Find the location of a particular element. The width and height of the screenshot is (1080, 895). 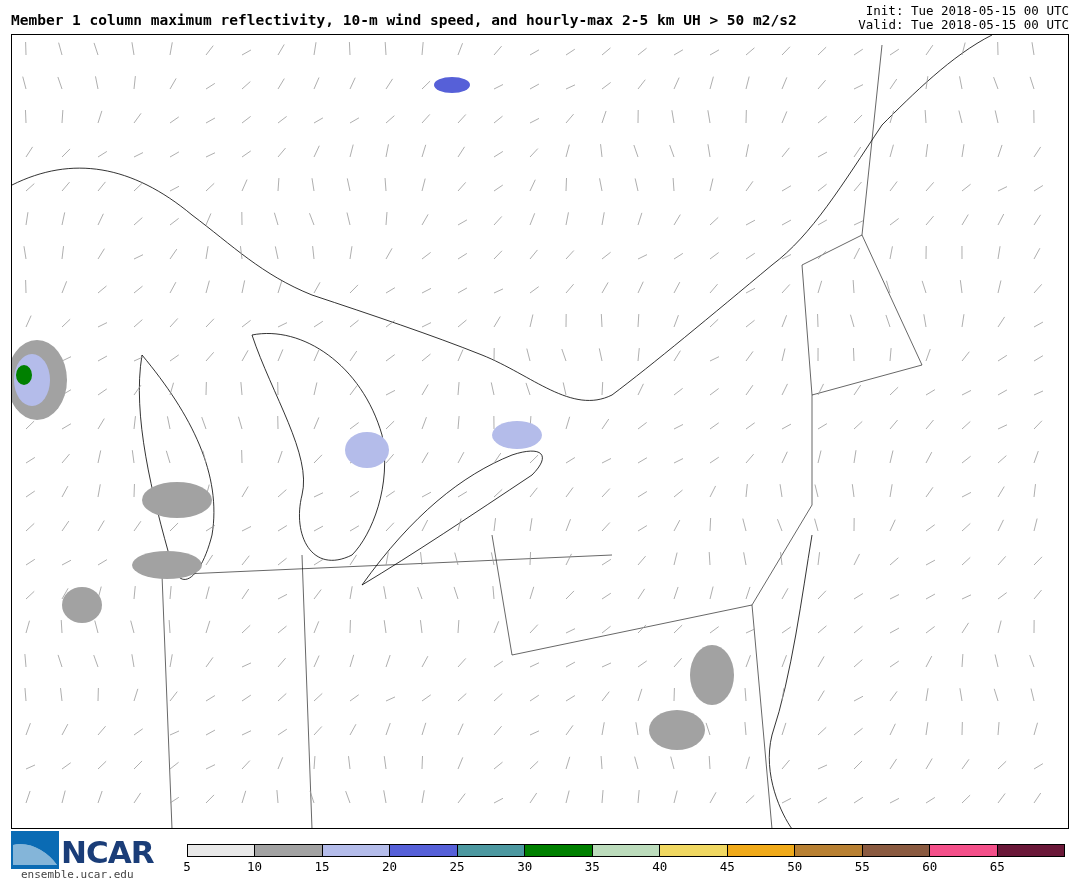

scale-label: 65 is located at coordinates (997, 866).